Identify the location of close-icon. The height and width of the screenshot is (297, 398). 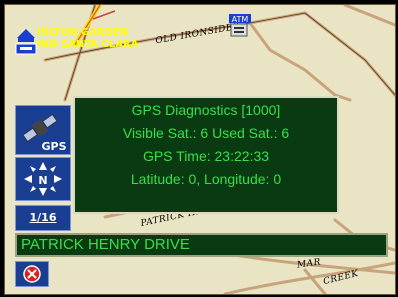
(32, 274).